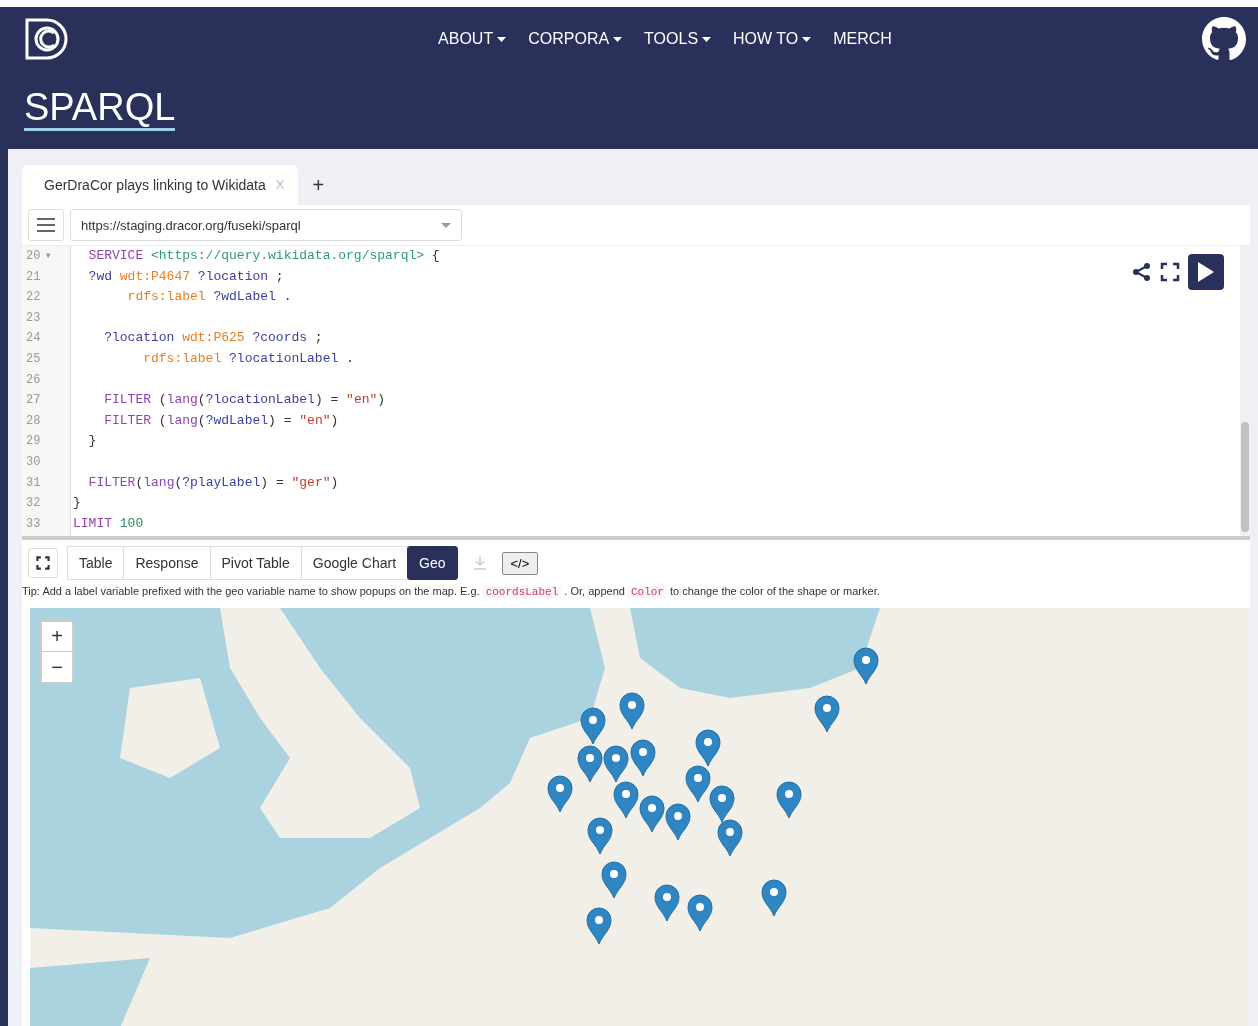  What do you see at coordinates (1245, 477) in the screenshot?
I see `scrollbar-thumb` at bounding box center [1245, 477].